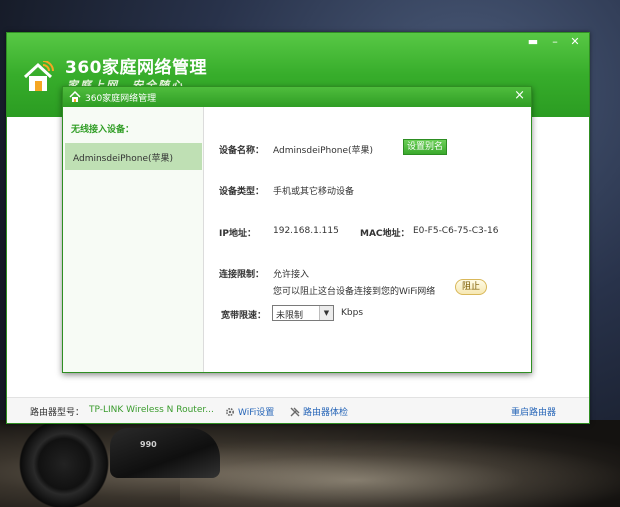  Describe the element at coordinates (38, 76) in the screenshot. I see `house-logo-icon` at that location.